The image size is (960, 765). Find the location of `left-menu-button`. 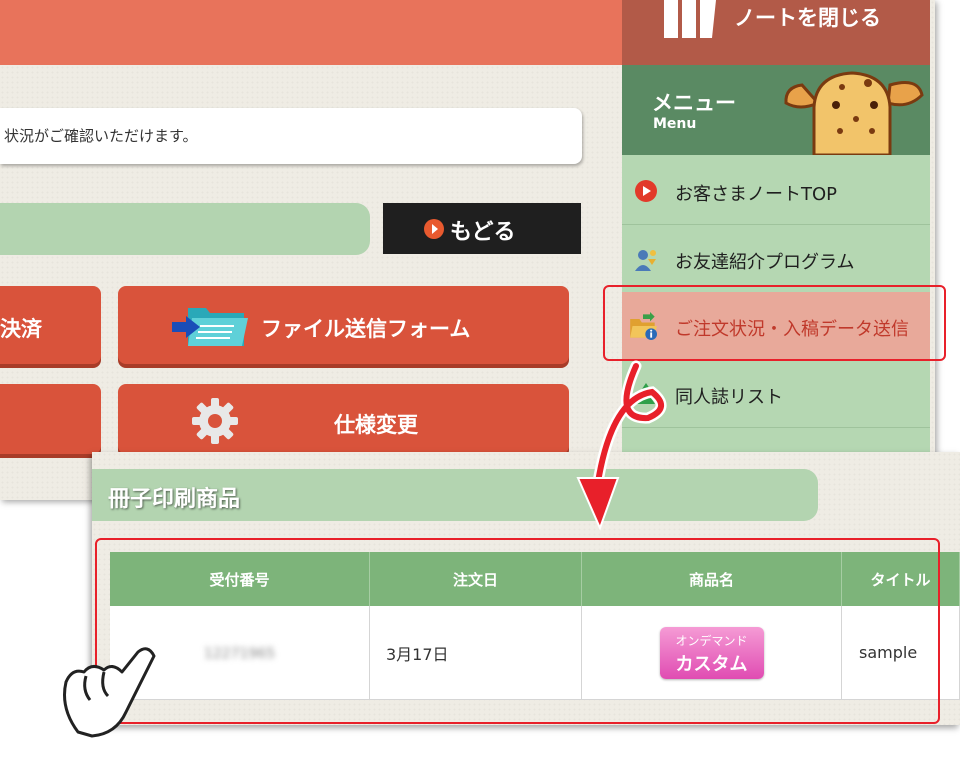

left-menu-button is located at coordinates (50, 419).